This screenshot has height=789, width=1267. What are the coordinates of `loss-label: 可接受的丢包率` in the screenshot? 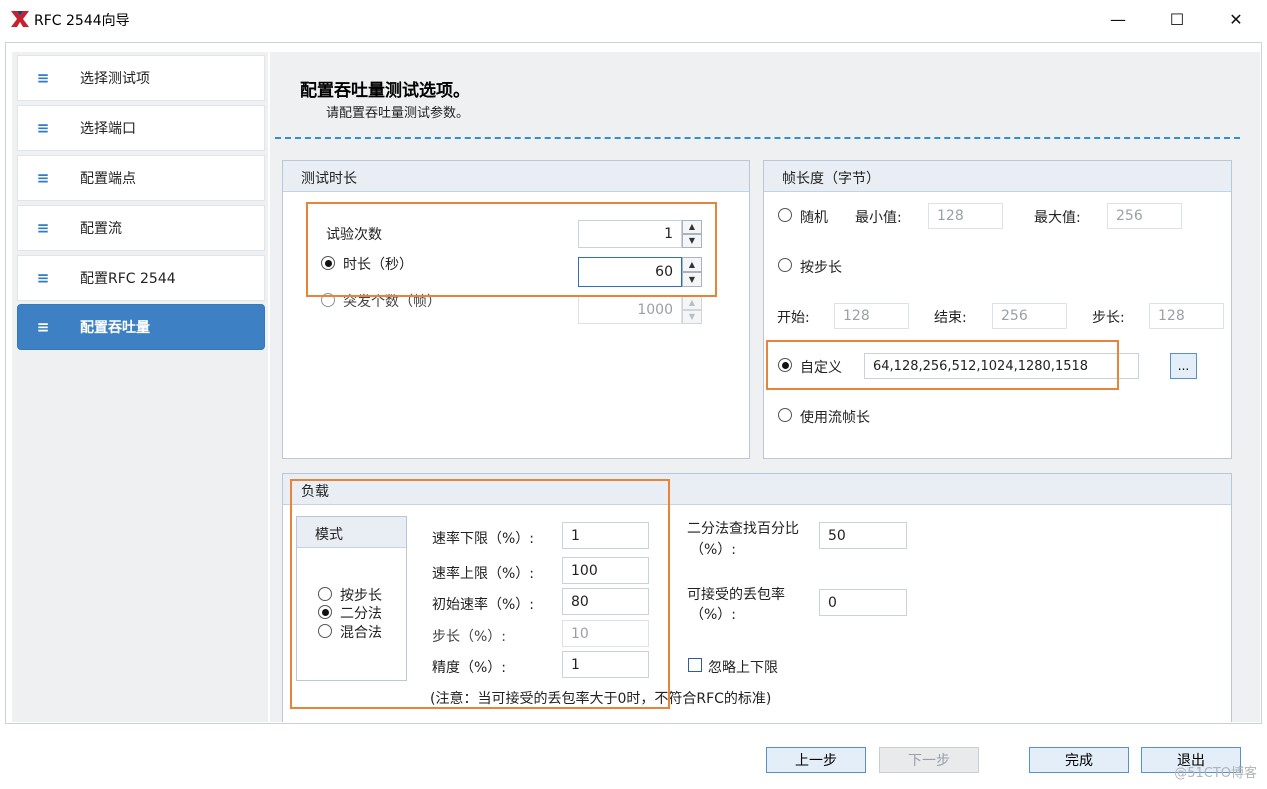 It's located at (736, 595).